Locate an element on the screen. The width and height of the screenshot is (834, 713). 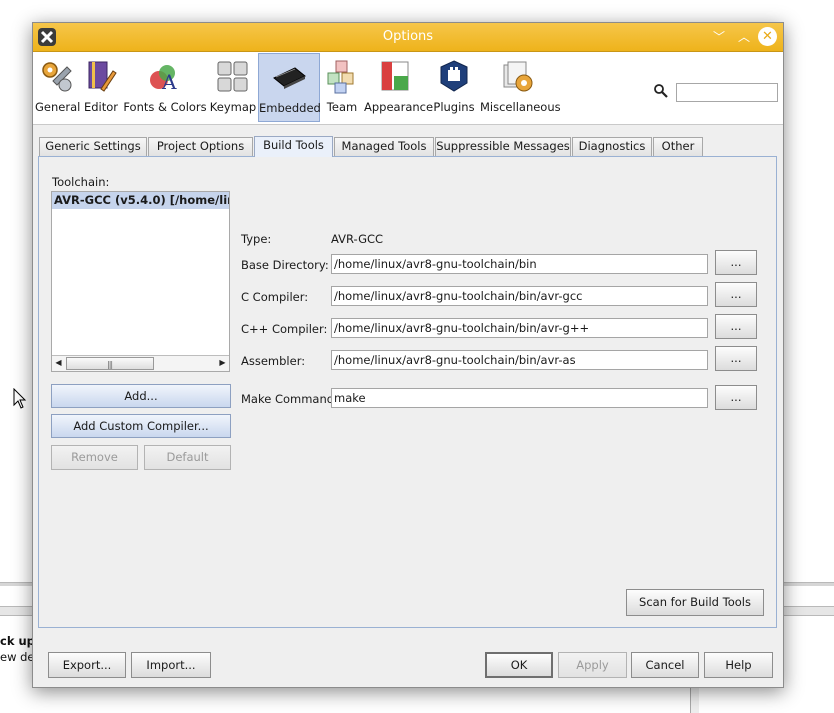
cpp-compiler-label: C++ Compiler: is located at coordinates (284, 329).